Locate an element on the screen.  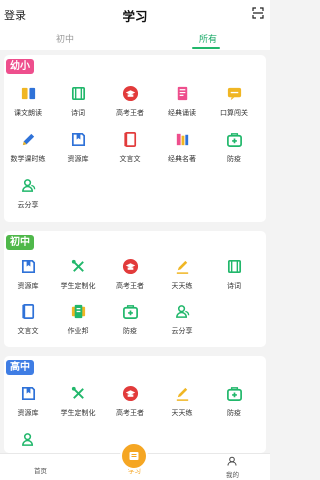
tab-junior: 初中 is located at coordinates (65, 38).